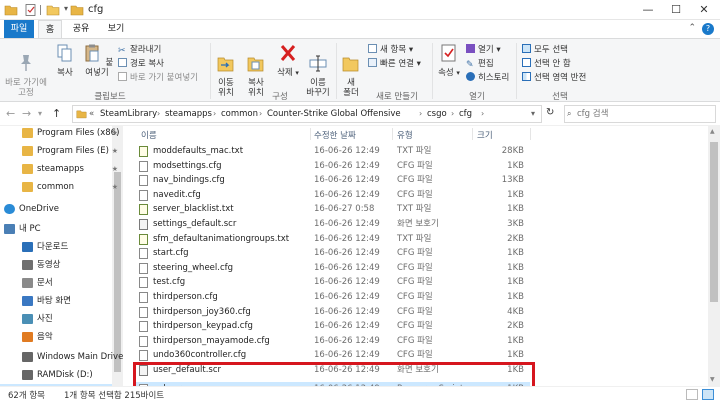 The image size is (720, 402). I want to click on maximize-button: ☐, so click(676, 10).